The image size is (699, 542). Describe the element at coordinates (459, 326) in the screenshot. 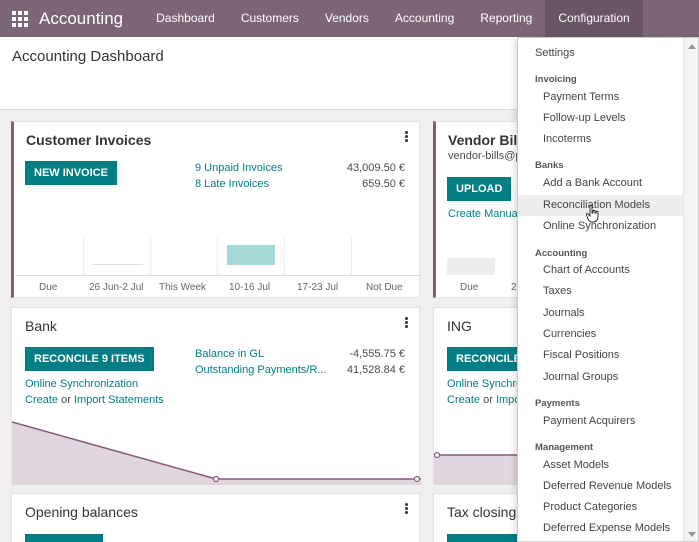

I see `card-title: ING` at that location.